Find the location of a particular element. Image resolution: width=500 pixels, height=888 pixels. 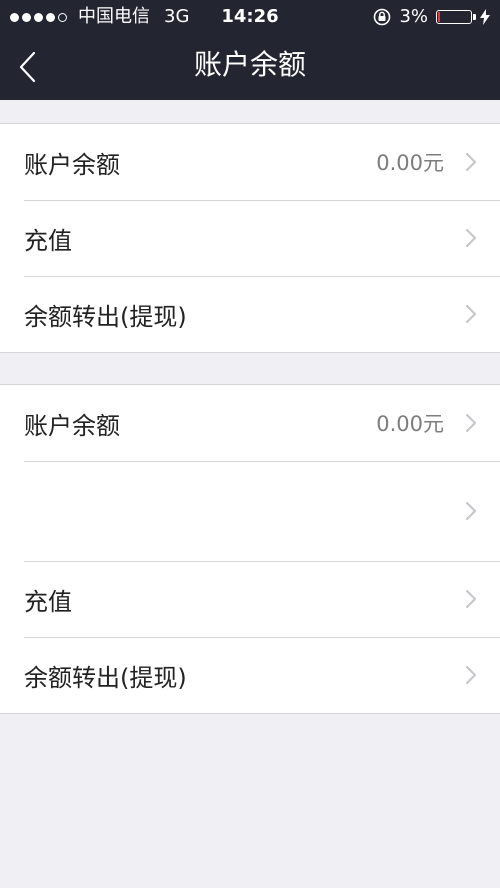

charging-bolt-icon is located at coordinates (485, 17).